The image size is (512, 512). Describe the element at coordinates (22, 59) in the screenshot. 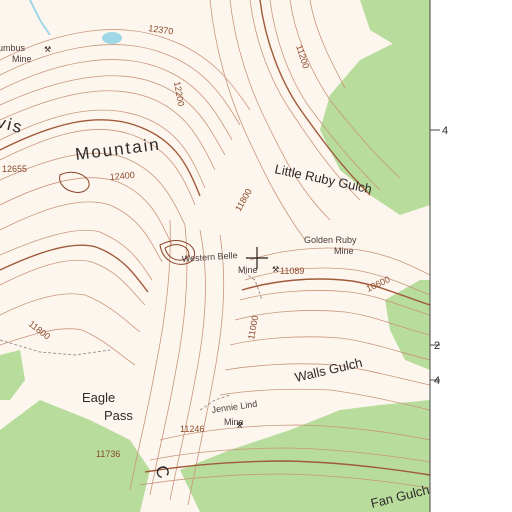

I see `columbus-mine-label-line2: Mine` at that location.